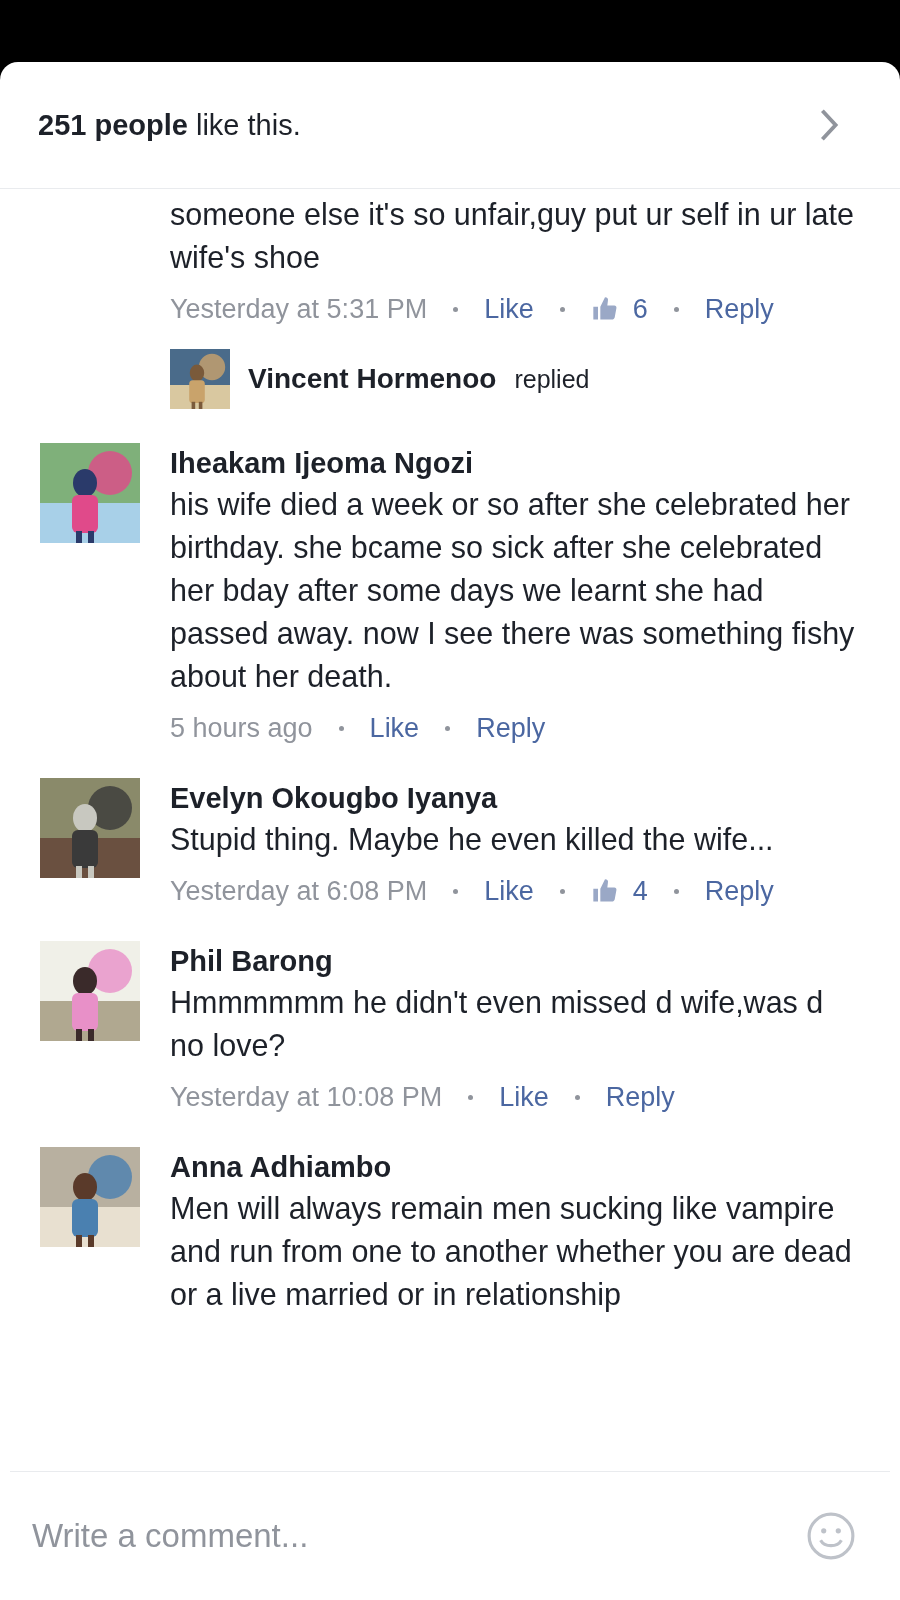 Image resolution: width=900 pixels, height=1600 pixels. What do you see at coordinates (512, 236) in the screenshot?
I see `comment-text: someone else it's so unfair,guy put ur self in ur late wife's shoe` at bounding box center [512, 236].